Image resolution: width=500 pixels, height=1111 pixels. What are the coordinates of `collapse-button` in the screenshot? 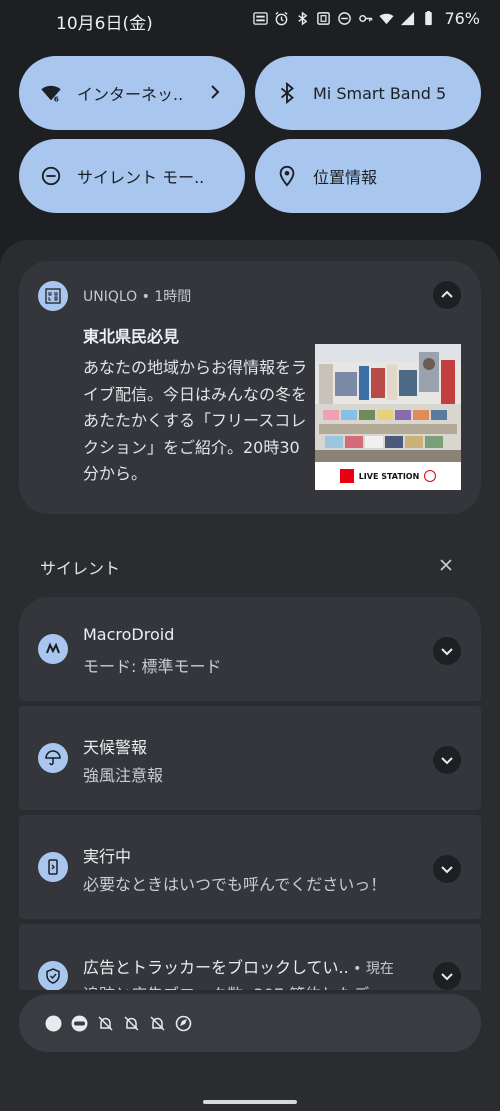 It's located at (447, 295).